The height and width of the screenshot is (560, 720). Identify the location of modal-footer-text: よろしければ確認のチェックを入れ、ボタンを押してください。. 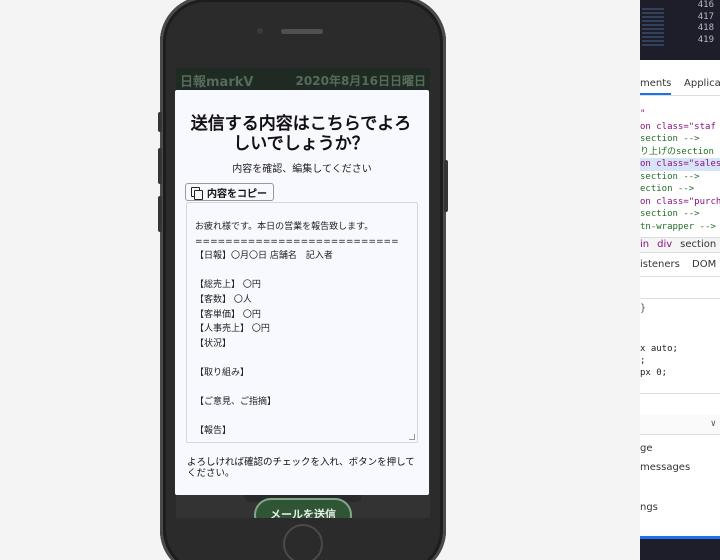
(301, 468).